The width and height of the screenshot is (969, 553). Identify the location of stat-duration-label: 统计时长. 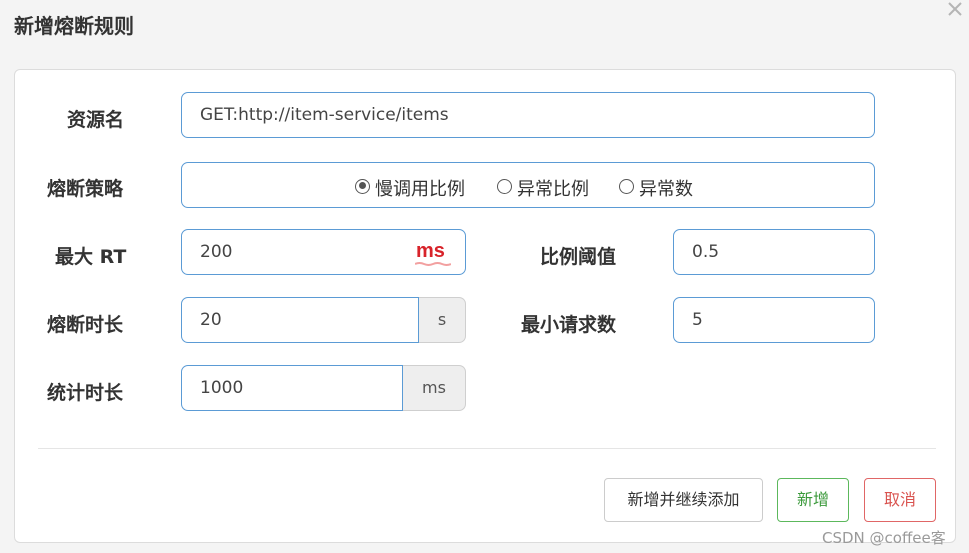
(85, 393).